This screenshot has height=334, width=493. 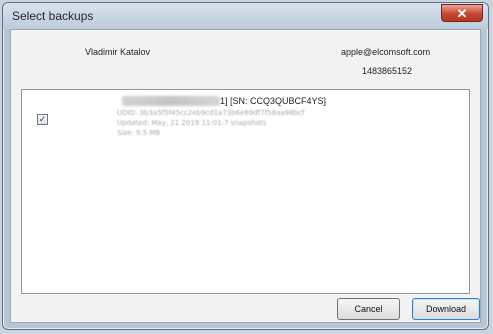 I want to click on backup-updated: Updated: May, 21 2019 11:01:7 snapshots, so click(x=192, y=123).